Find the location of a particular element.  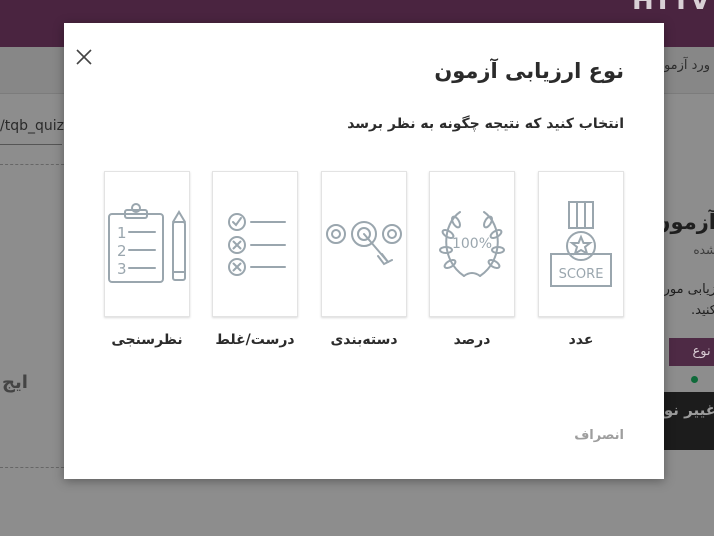

option-survey-label: نظرسنجی is located at coordinates (147, 340).